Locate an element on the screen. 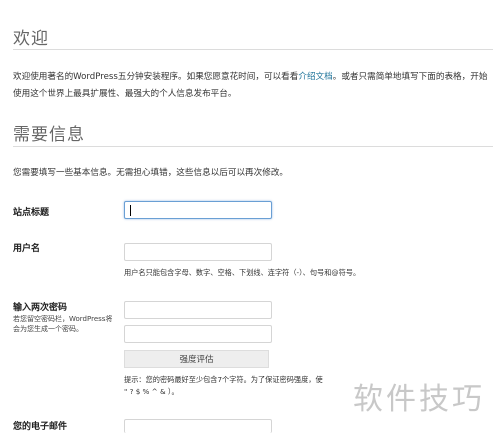 The image size is (500, 433). username-label: 用户名 is located at coordinates (27, 249).